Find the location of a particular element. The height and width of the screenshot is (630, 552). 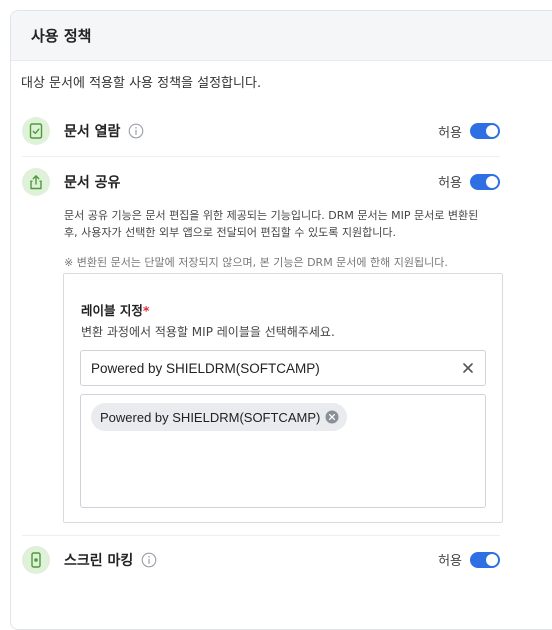

label-chip-text: Powered by SHIELDRM(SOFTCAMP) is located at coordinates (210, 417).